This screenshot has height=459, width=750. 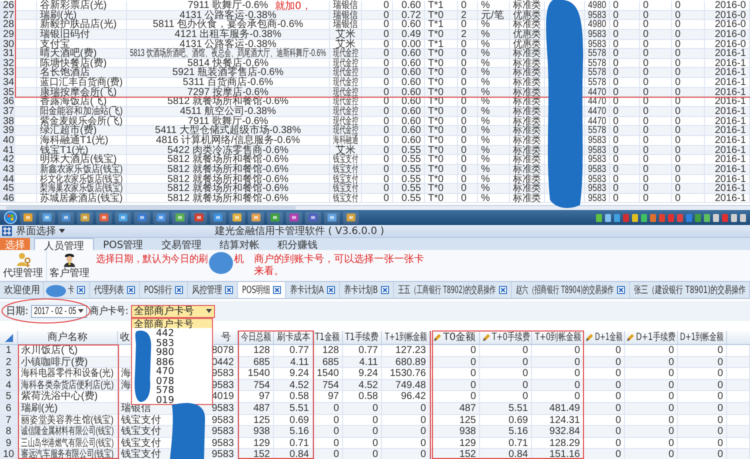 What do you see at coordinates (183, 380) in the screenshot?
I see `dropdown-option: 078` at bounding box center [183, 380].